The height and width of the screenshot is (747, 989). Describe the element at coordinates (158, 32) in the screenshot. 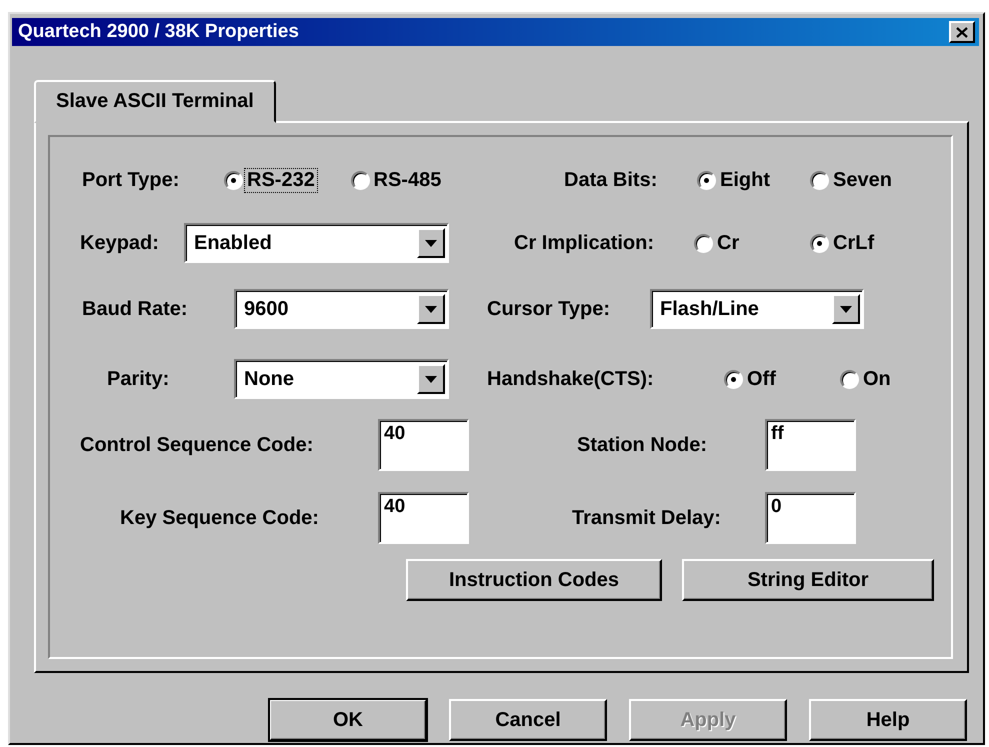

I see `window-title: Quartech 2900 / 38K Properties` at that location.